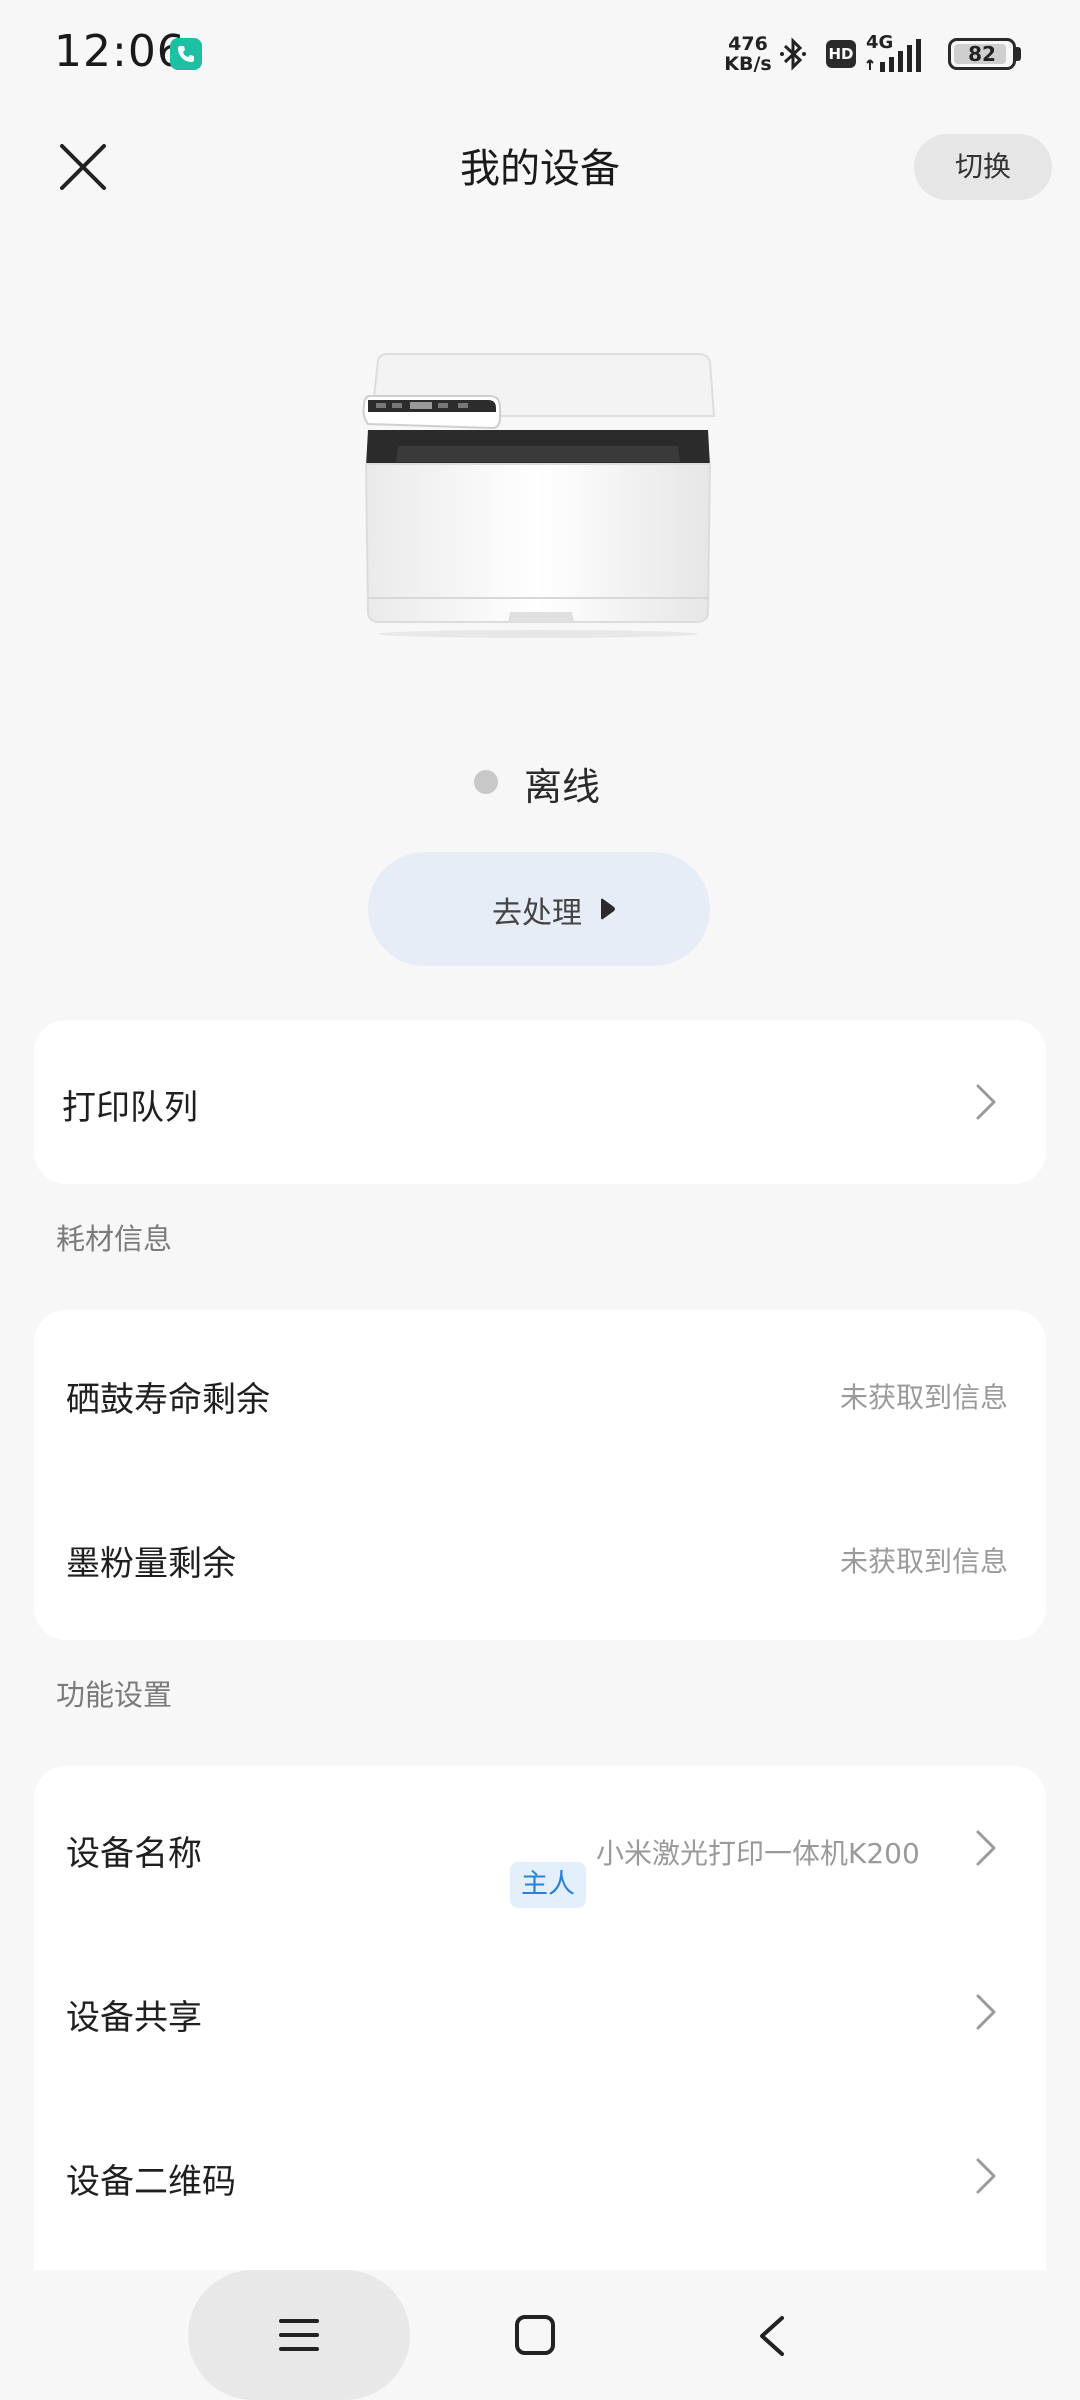 This screenshot has height=2400, width=1080. Describe the element at coordinates (548, 1885) in the screenshot. I see `owner-tag: 主人` at that location.